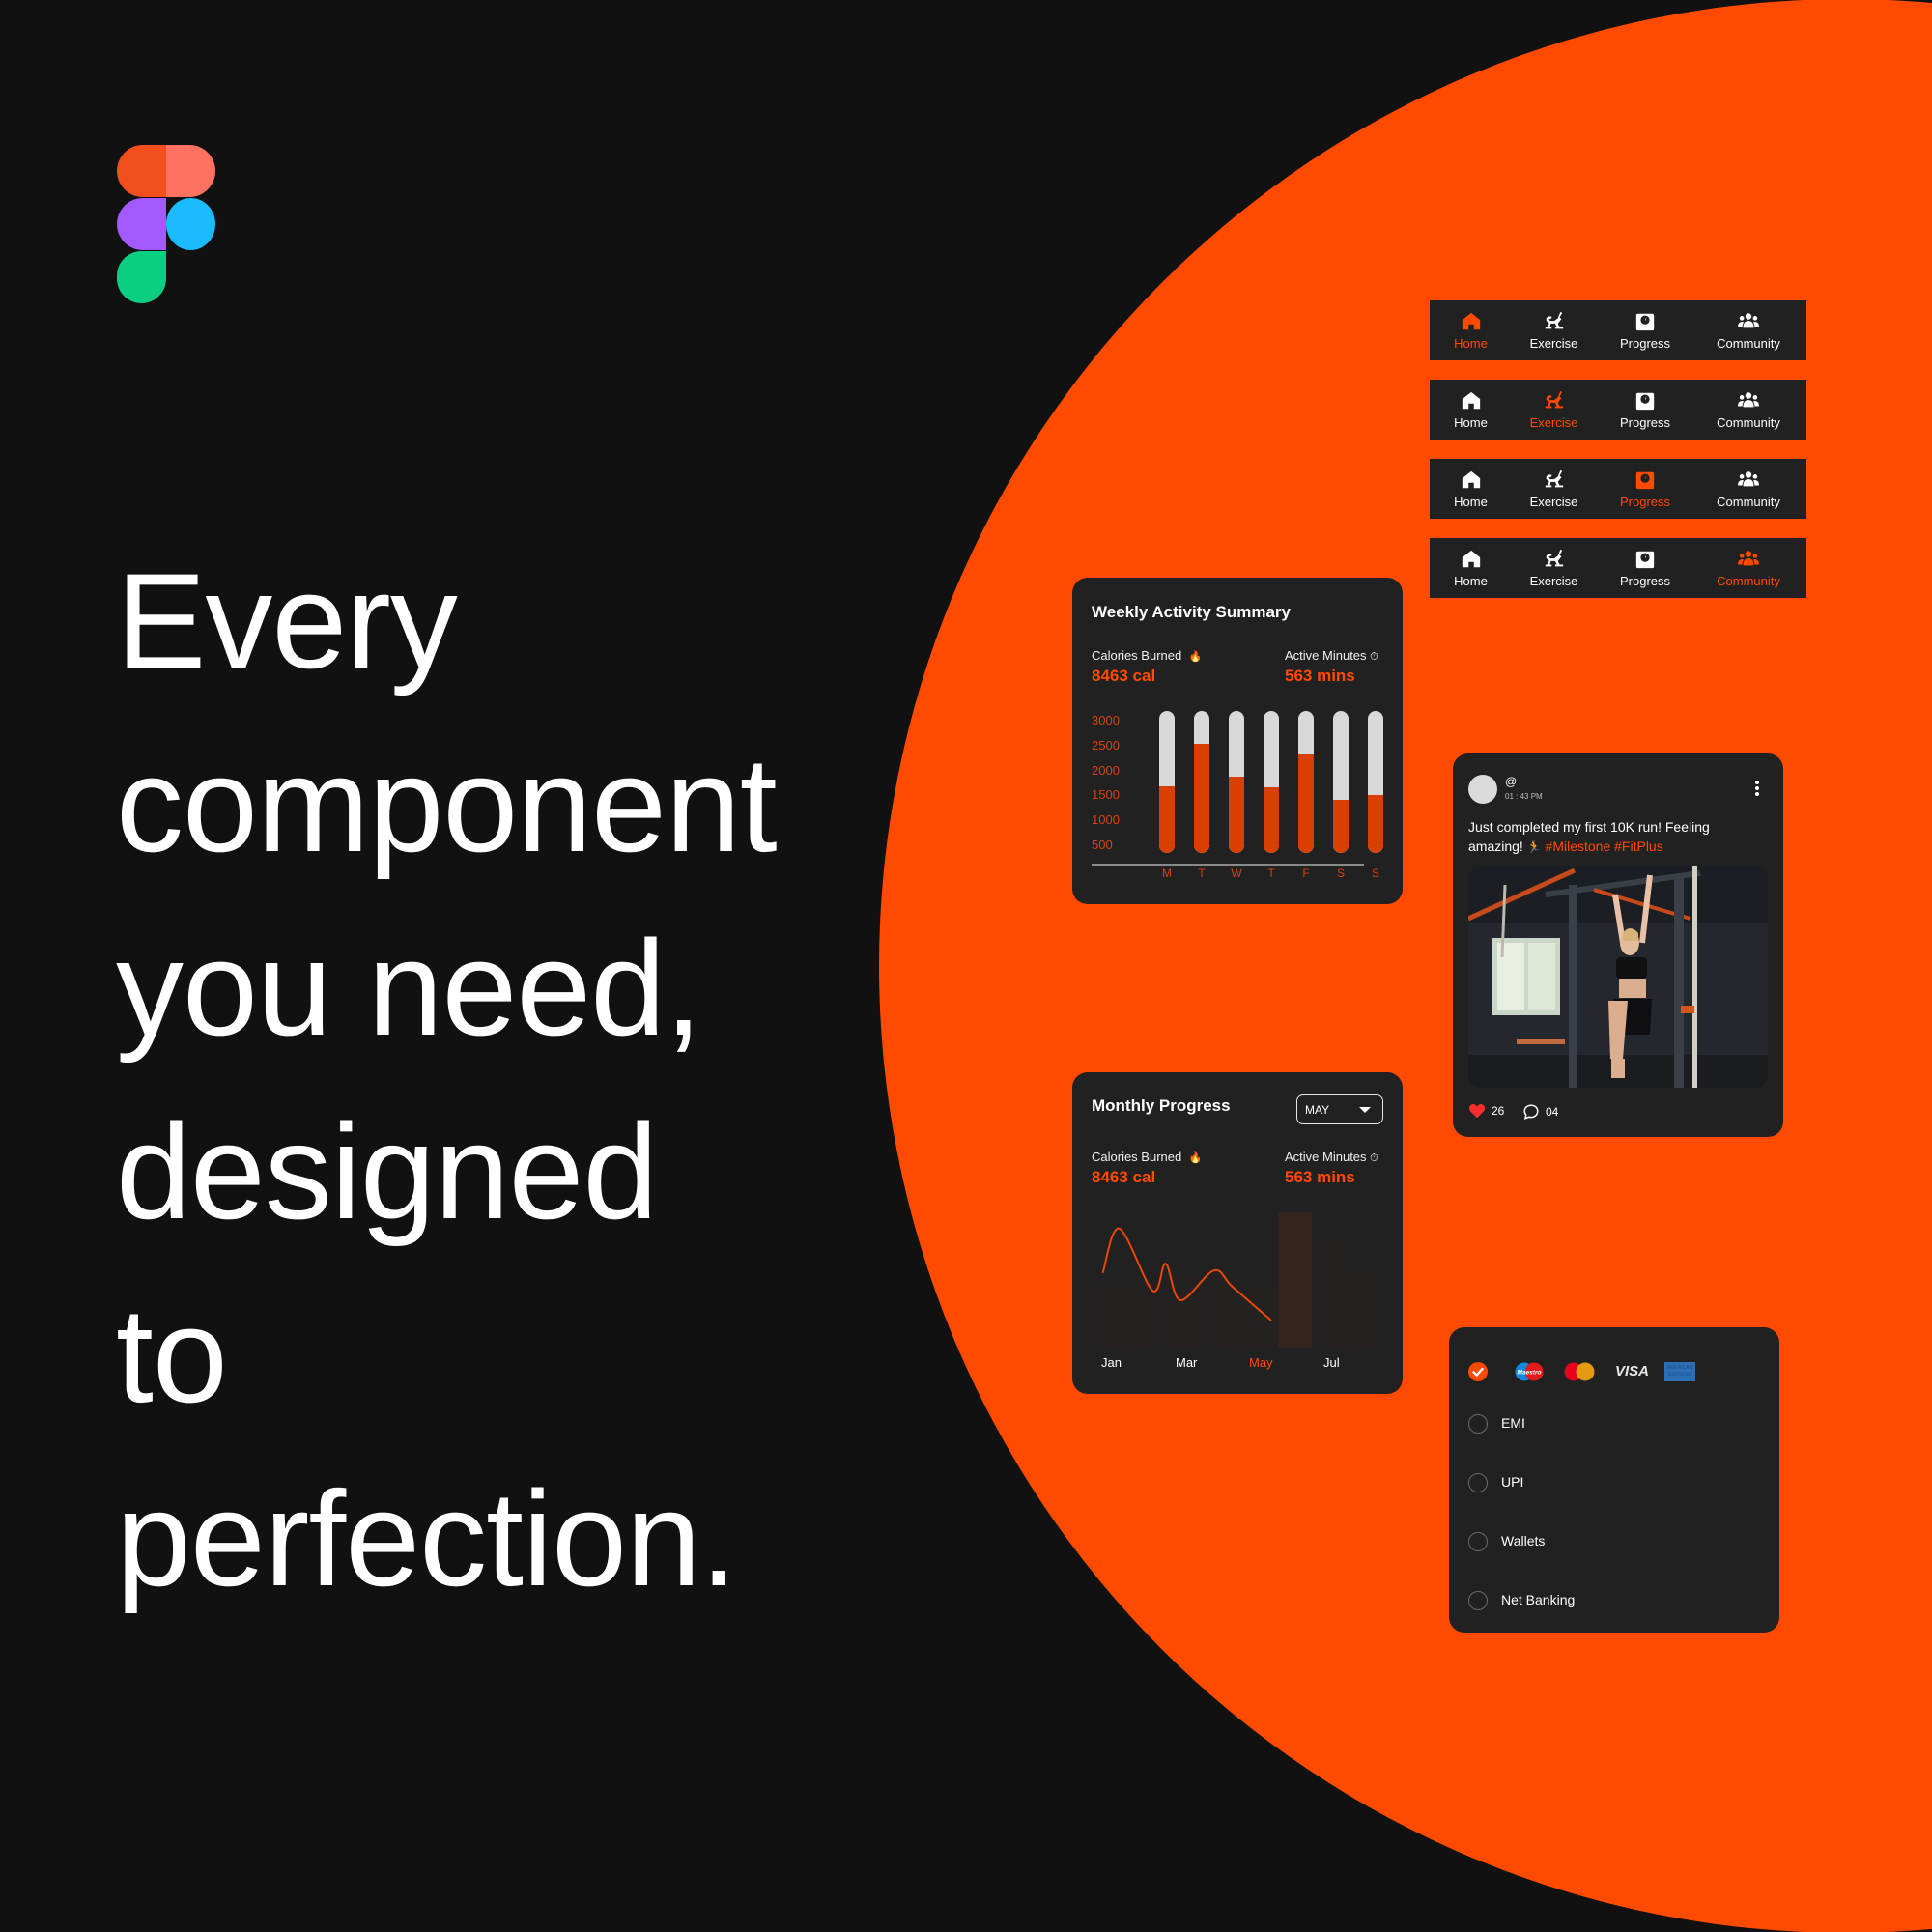 This screenshot has height=1932, width=1932. What do you see at coordinates (1478, 1482) in the screenshot?
I see `radio-upi` at bounding box center [1478, 1482].